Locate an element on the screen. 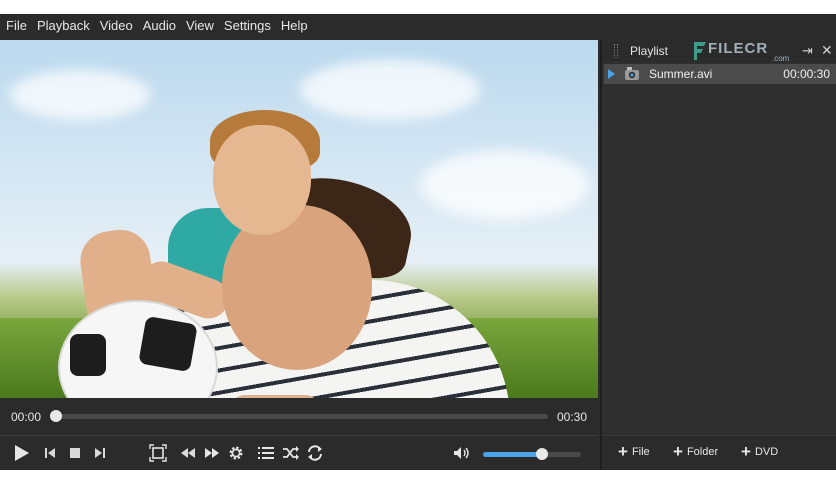 Image resolution: width=836 pixels, height=484 pixels. menu-help: Help is located at coordinates (294, 26).